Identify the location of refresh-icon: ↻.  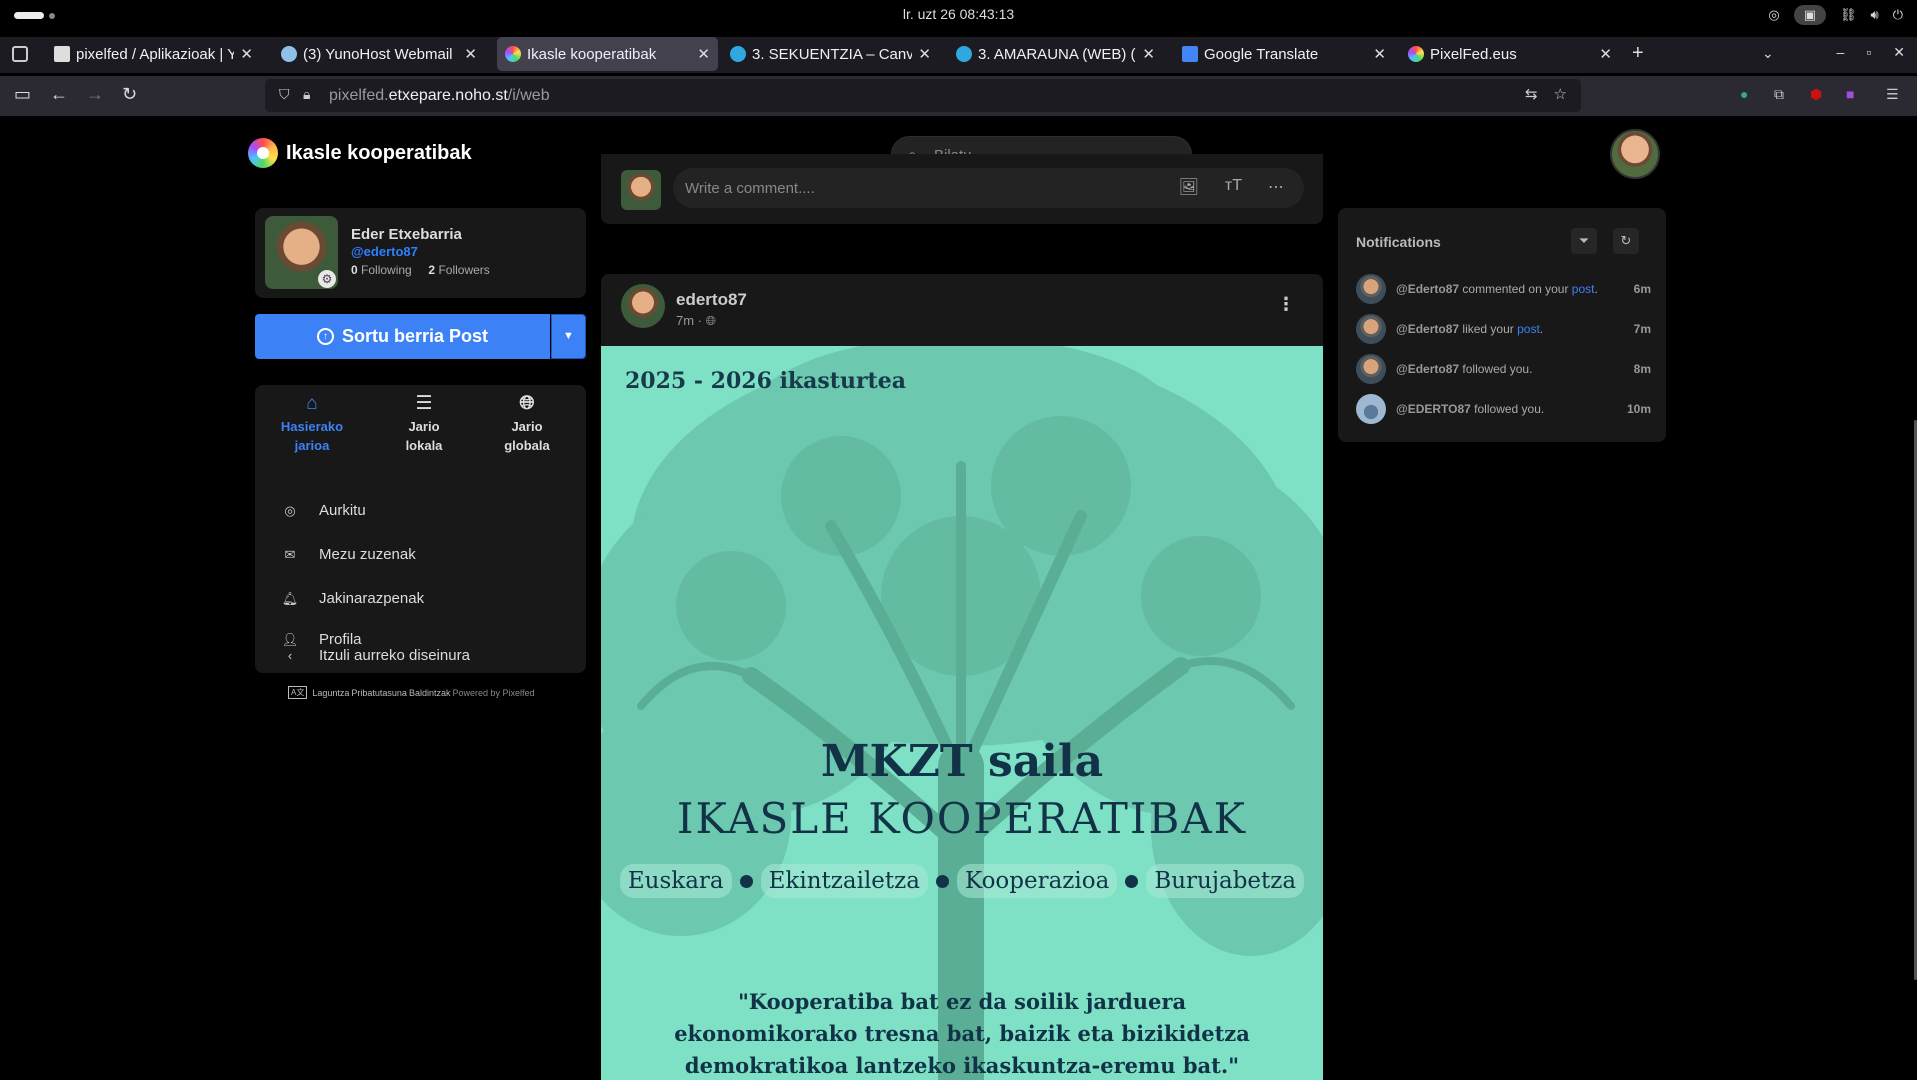
(1626, 241).